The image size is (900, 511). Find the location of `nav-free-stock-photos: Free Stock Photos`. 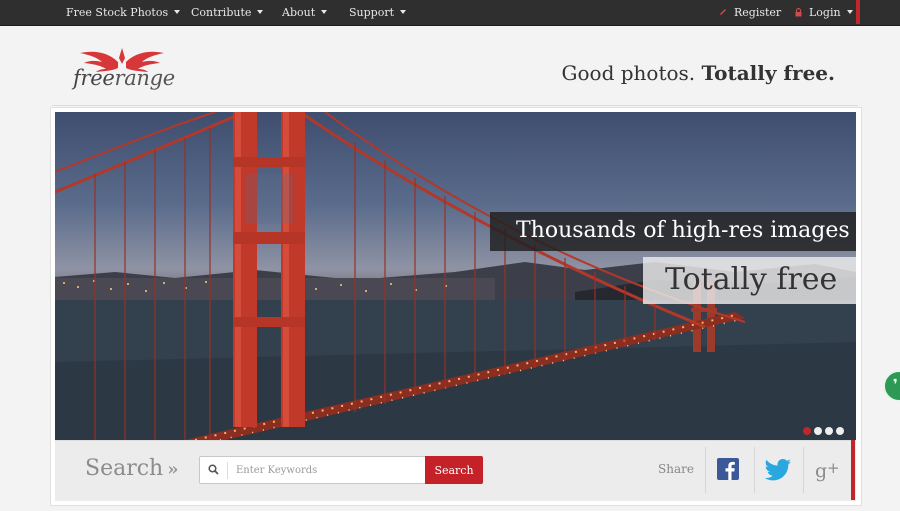

nav-free-stock-photos: Free Stock Photos is located at coordinates (123, 13).